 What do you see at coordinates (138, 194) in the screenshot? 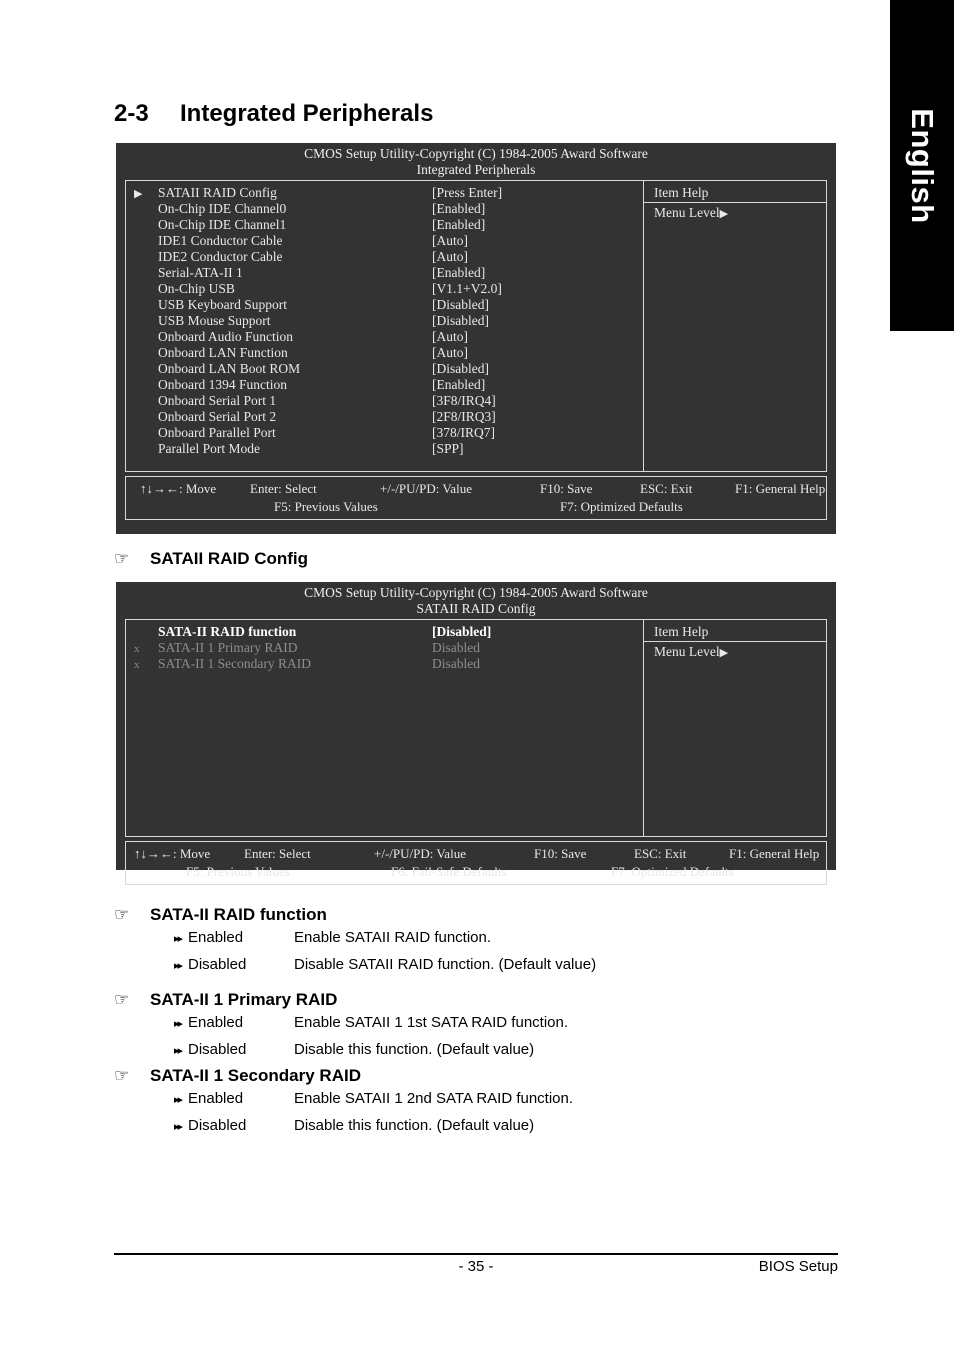
I see `submenu-arrow-icon: ▶` at bounding box center [138, 194].